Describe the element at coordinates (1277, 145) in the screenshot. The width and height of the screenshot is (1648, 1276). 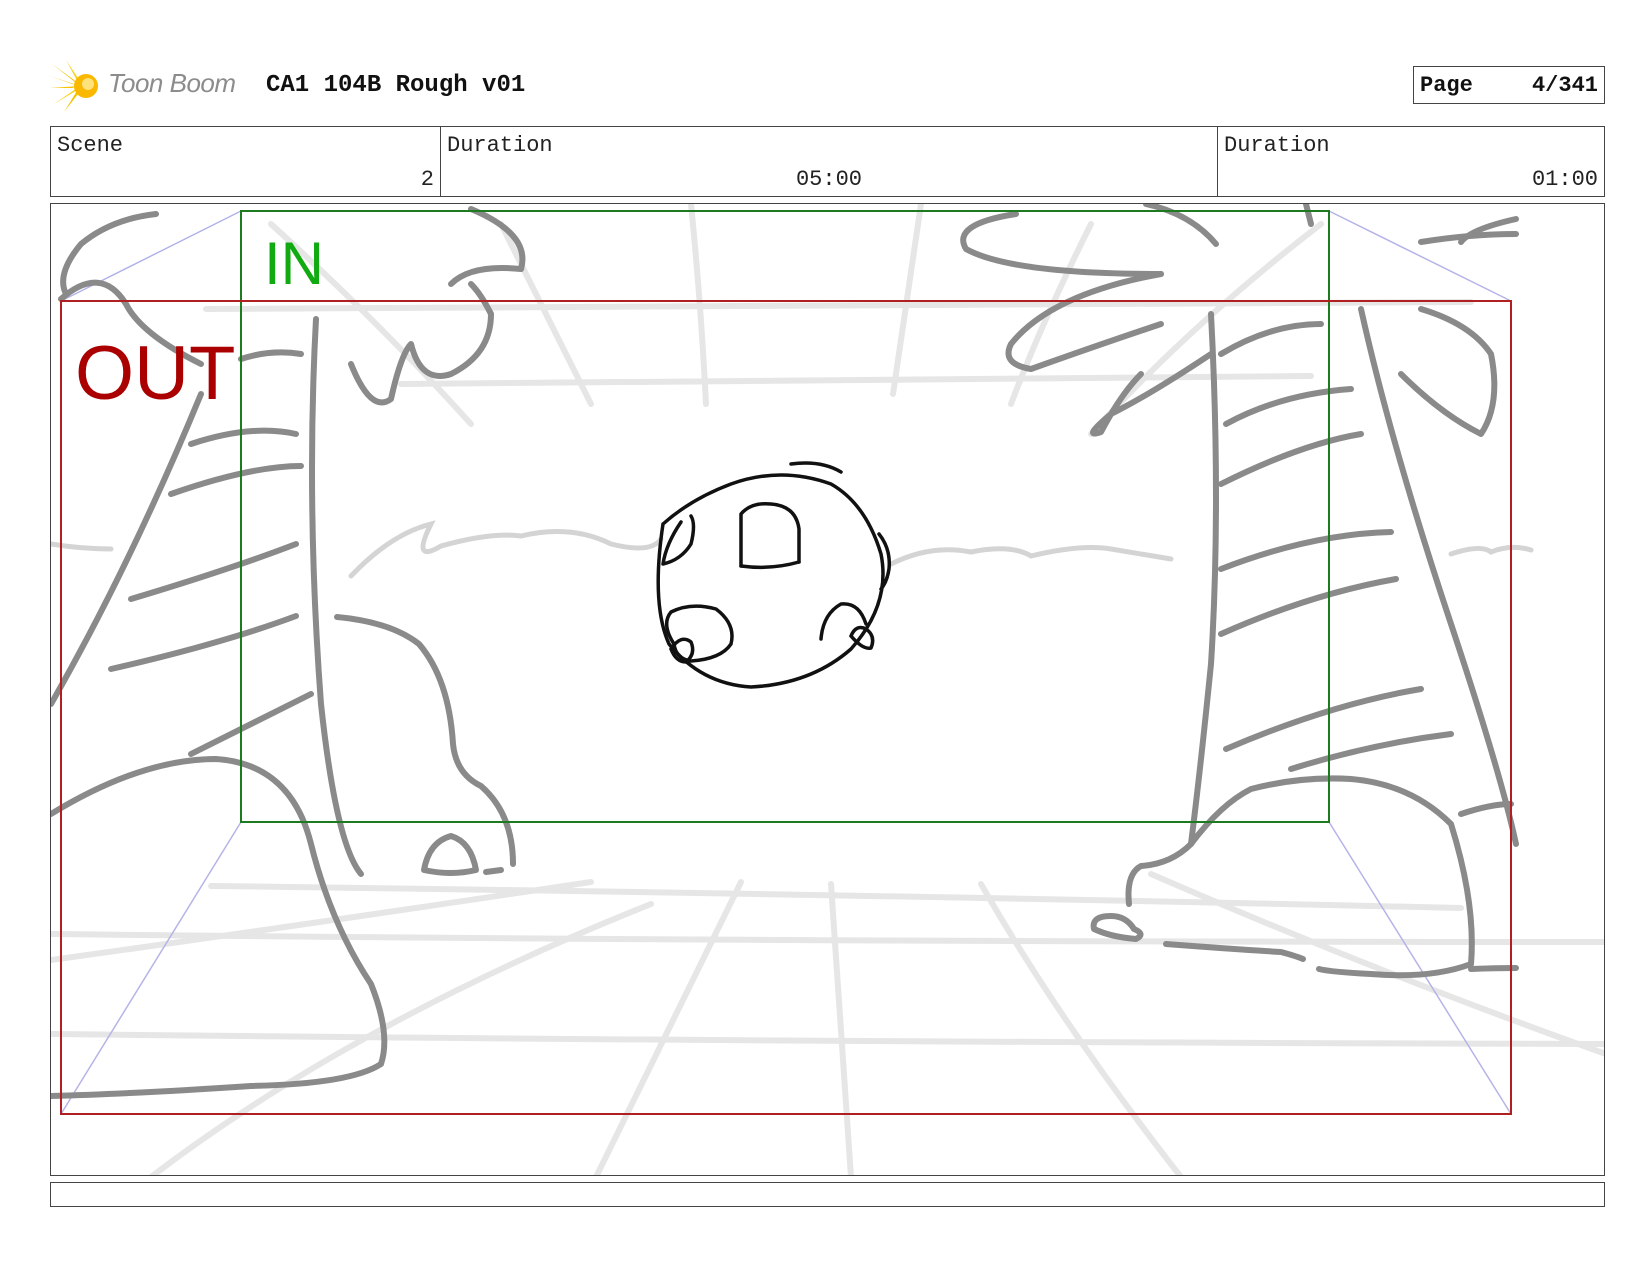
I see `panel-duration-label: Duration` at that location.